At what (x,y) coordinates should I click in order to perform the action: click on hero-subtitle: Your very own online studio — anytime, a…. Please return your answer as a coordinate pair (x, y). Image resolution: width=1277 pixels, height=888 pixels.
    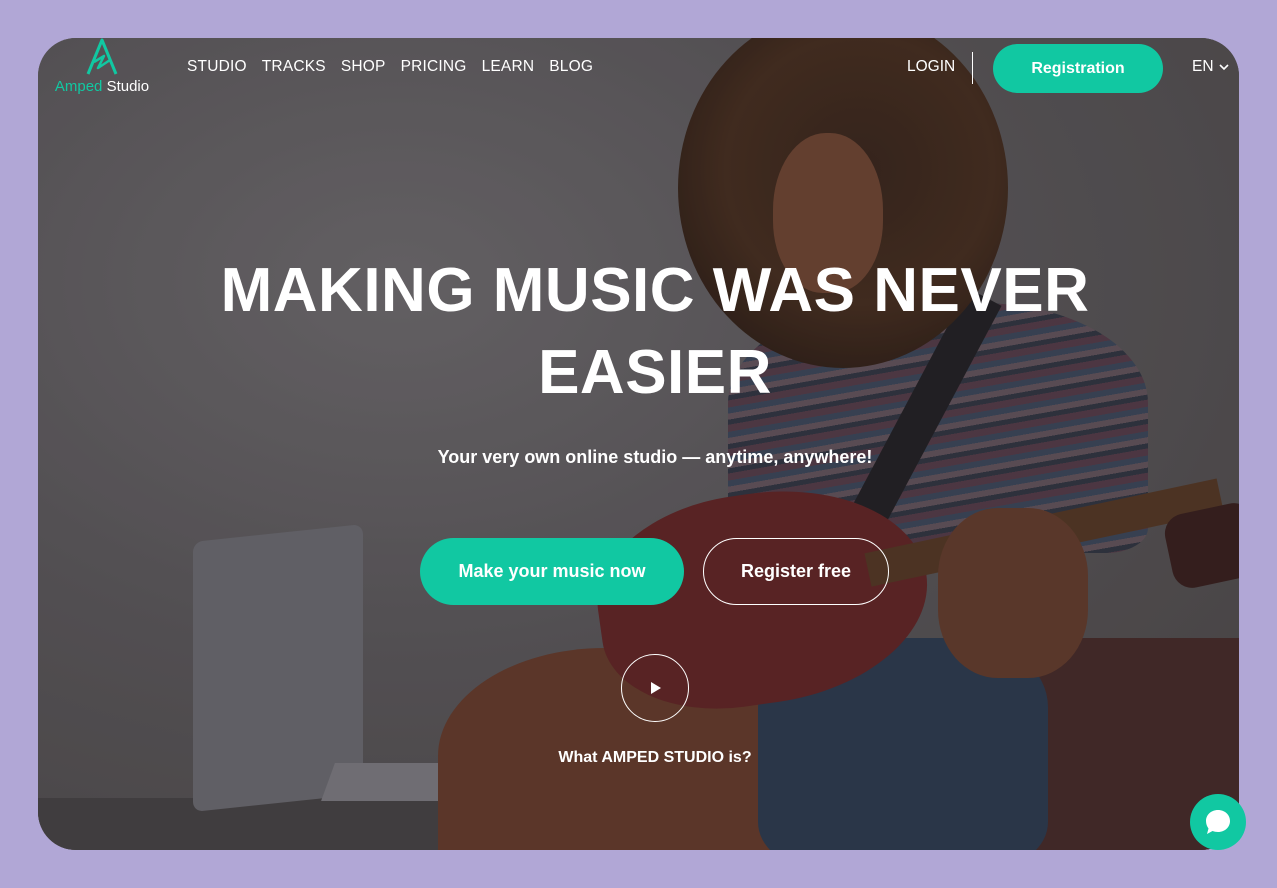
    Looking at the image, I should click on (655, 457).